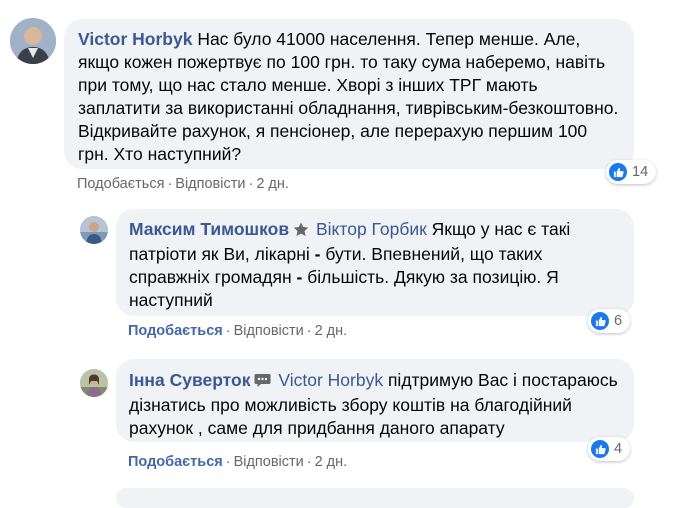 Image resolution: width=680 pixels, height=508 pixels. I want to click on mention-link: Віктор Горбик, so click(371, 229).